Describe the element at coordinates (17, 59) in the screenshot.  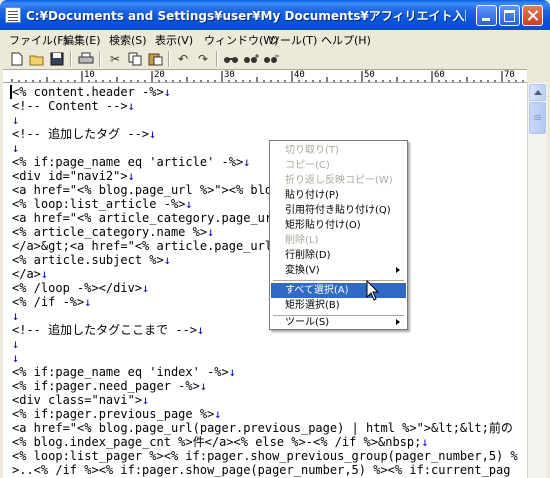
I see `new-file-icon` at that location.